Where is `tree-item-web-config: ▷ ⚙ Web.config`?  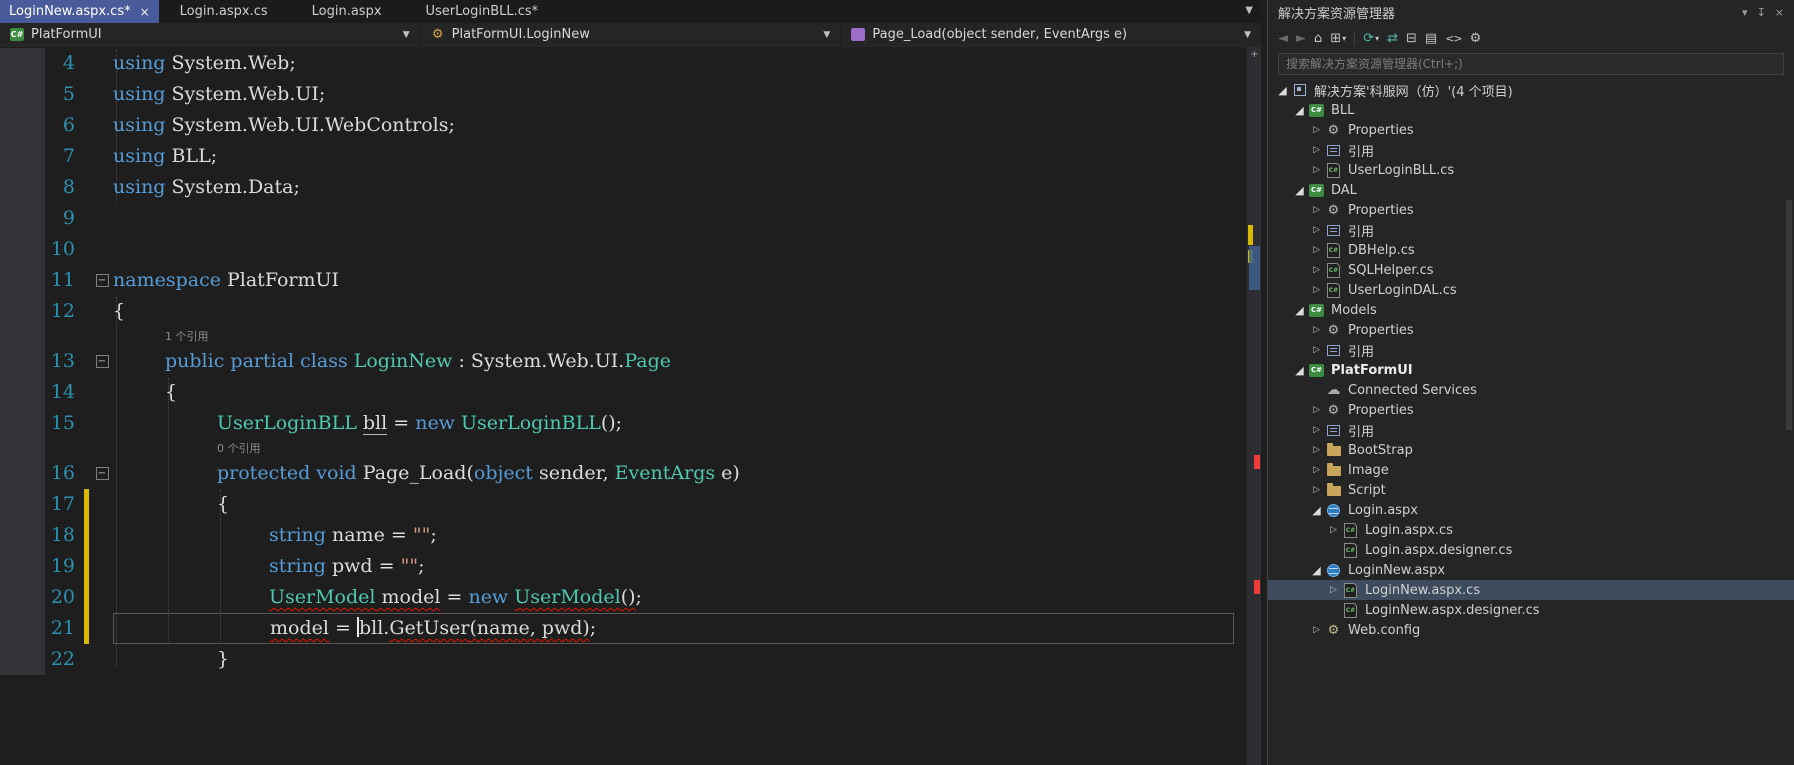
tree-item-web-config: ▷ ⚙ Web.config is located at coordinates (1531, 630).